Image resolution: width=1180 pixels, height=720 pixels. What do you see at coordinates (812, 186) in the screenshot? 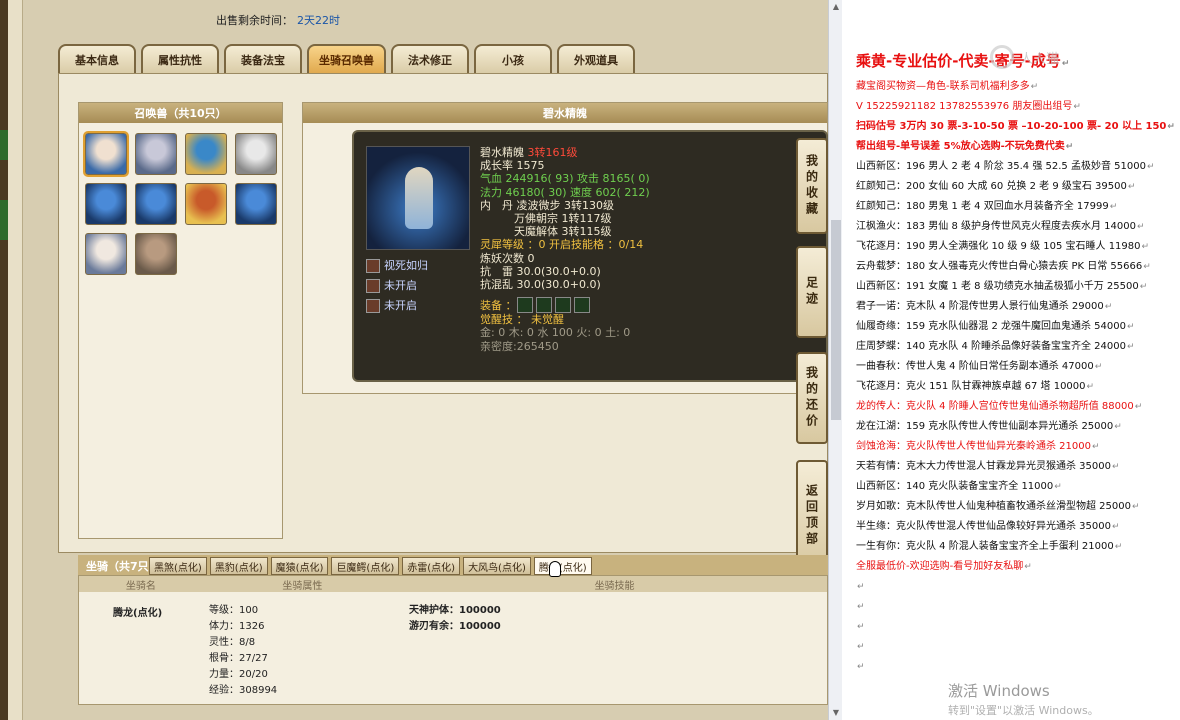
I see `side-button-0: 我的收藏` at bounding box center [812, 186].